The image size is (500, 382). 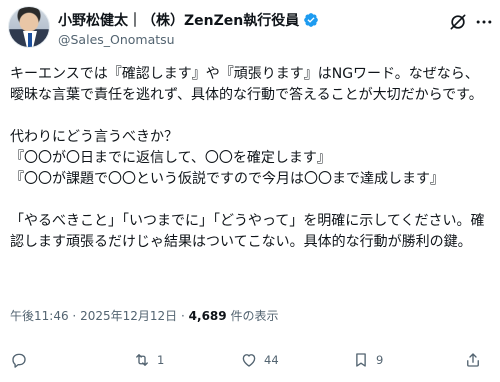 I want to click on user-handle: @Sales_Onomatsu, so click(x=116, y=39).